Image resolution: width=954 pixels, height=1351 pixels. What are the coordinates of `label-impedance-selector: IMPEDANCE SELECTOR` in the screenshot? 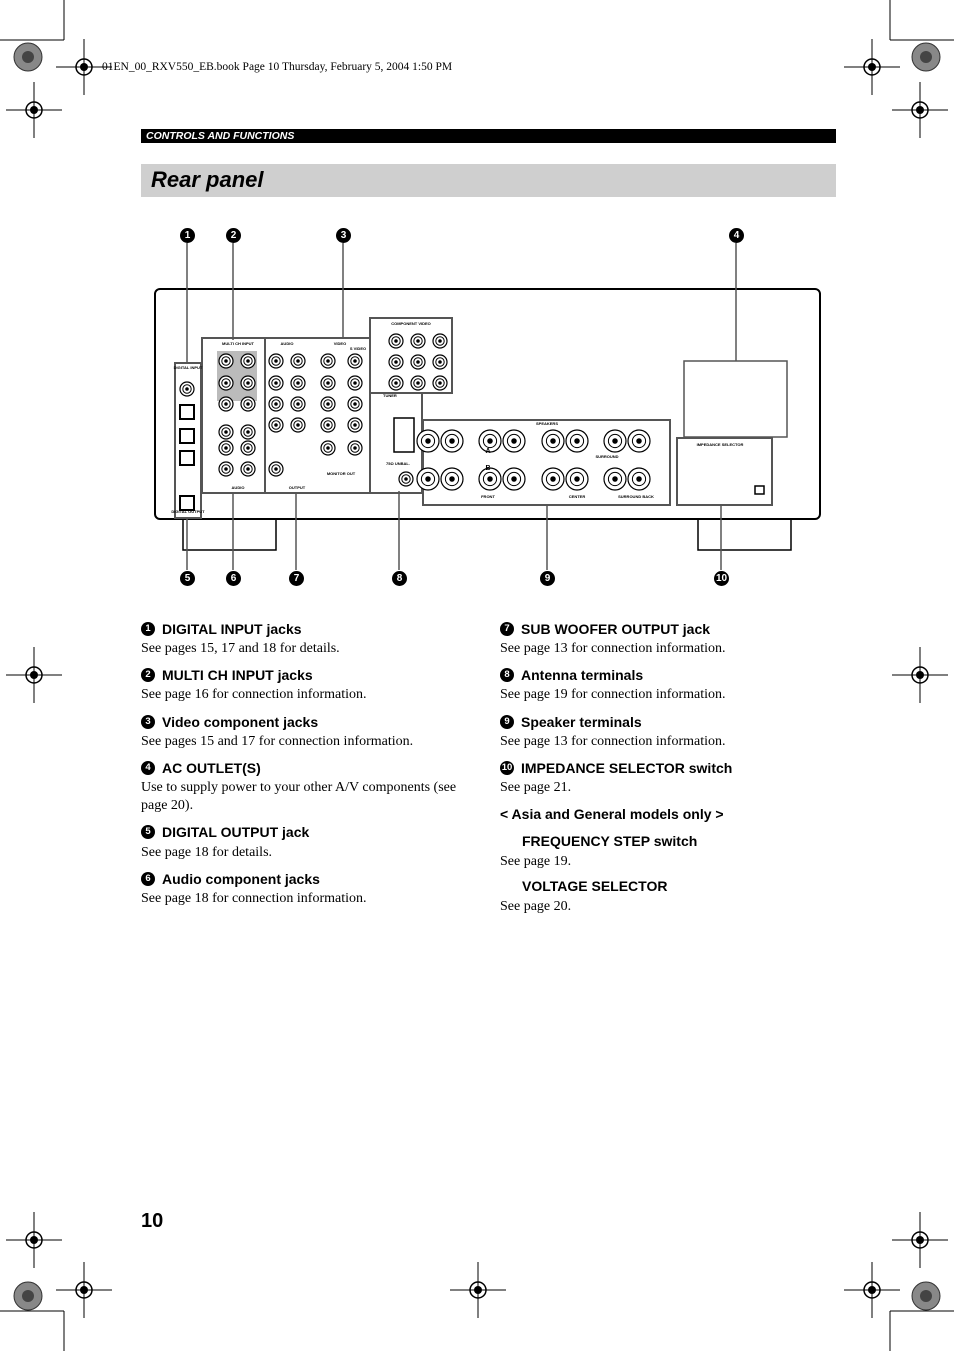 It's located at (720, 444).